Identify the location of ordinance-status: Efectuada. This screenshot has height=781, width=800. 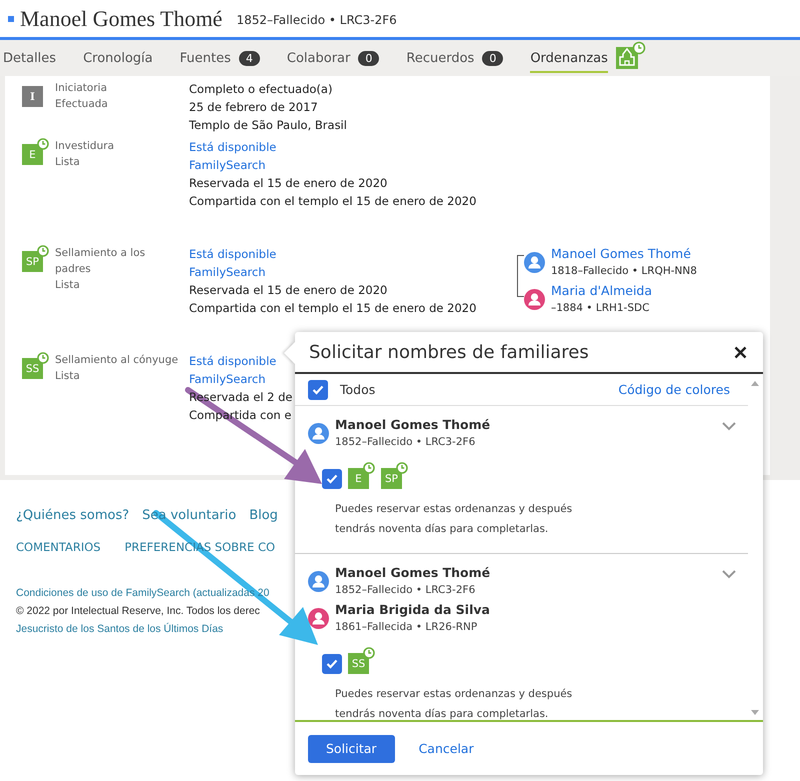
(82, 104).